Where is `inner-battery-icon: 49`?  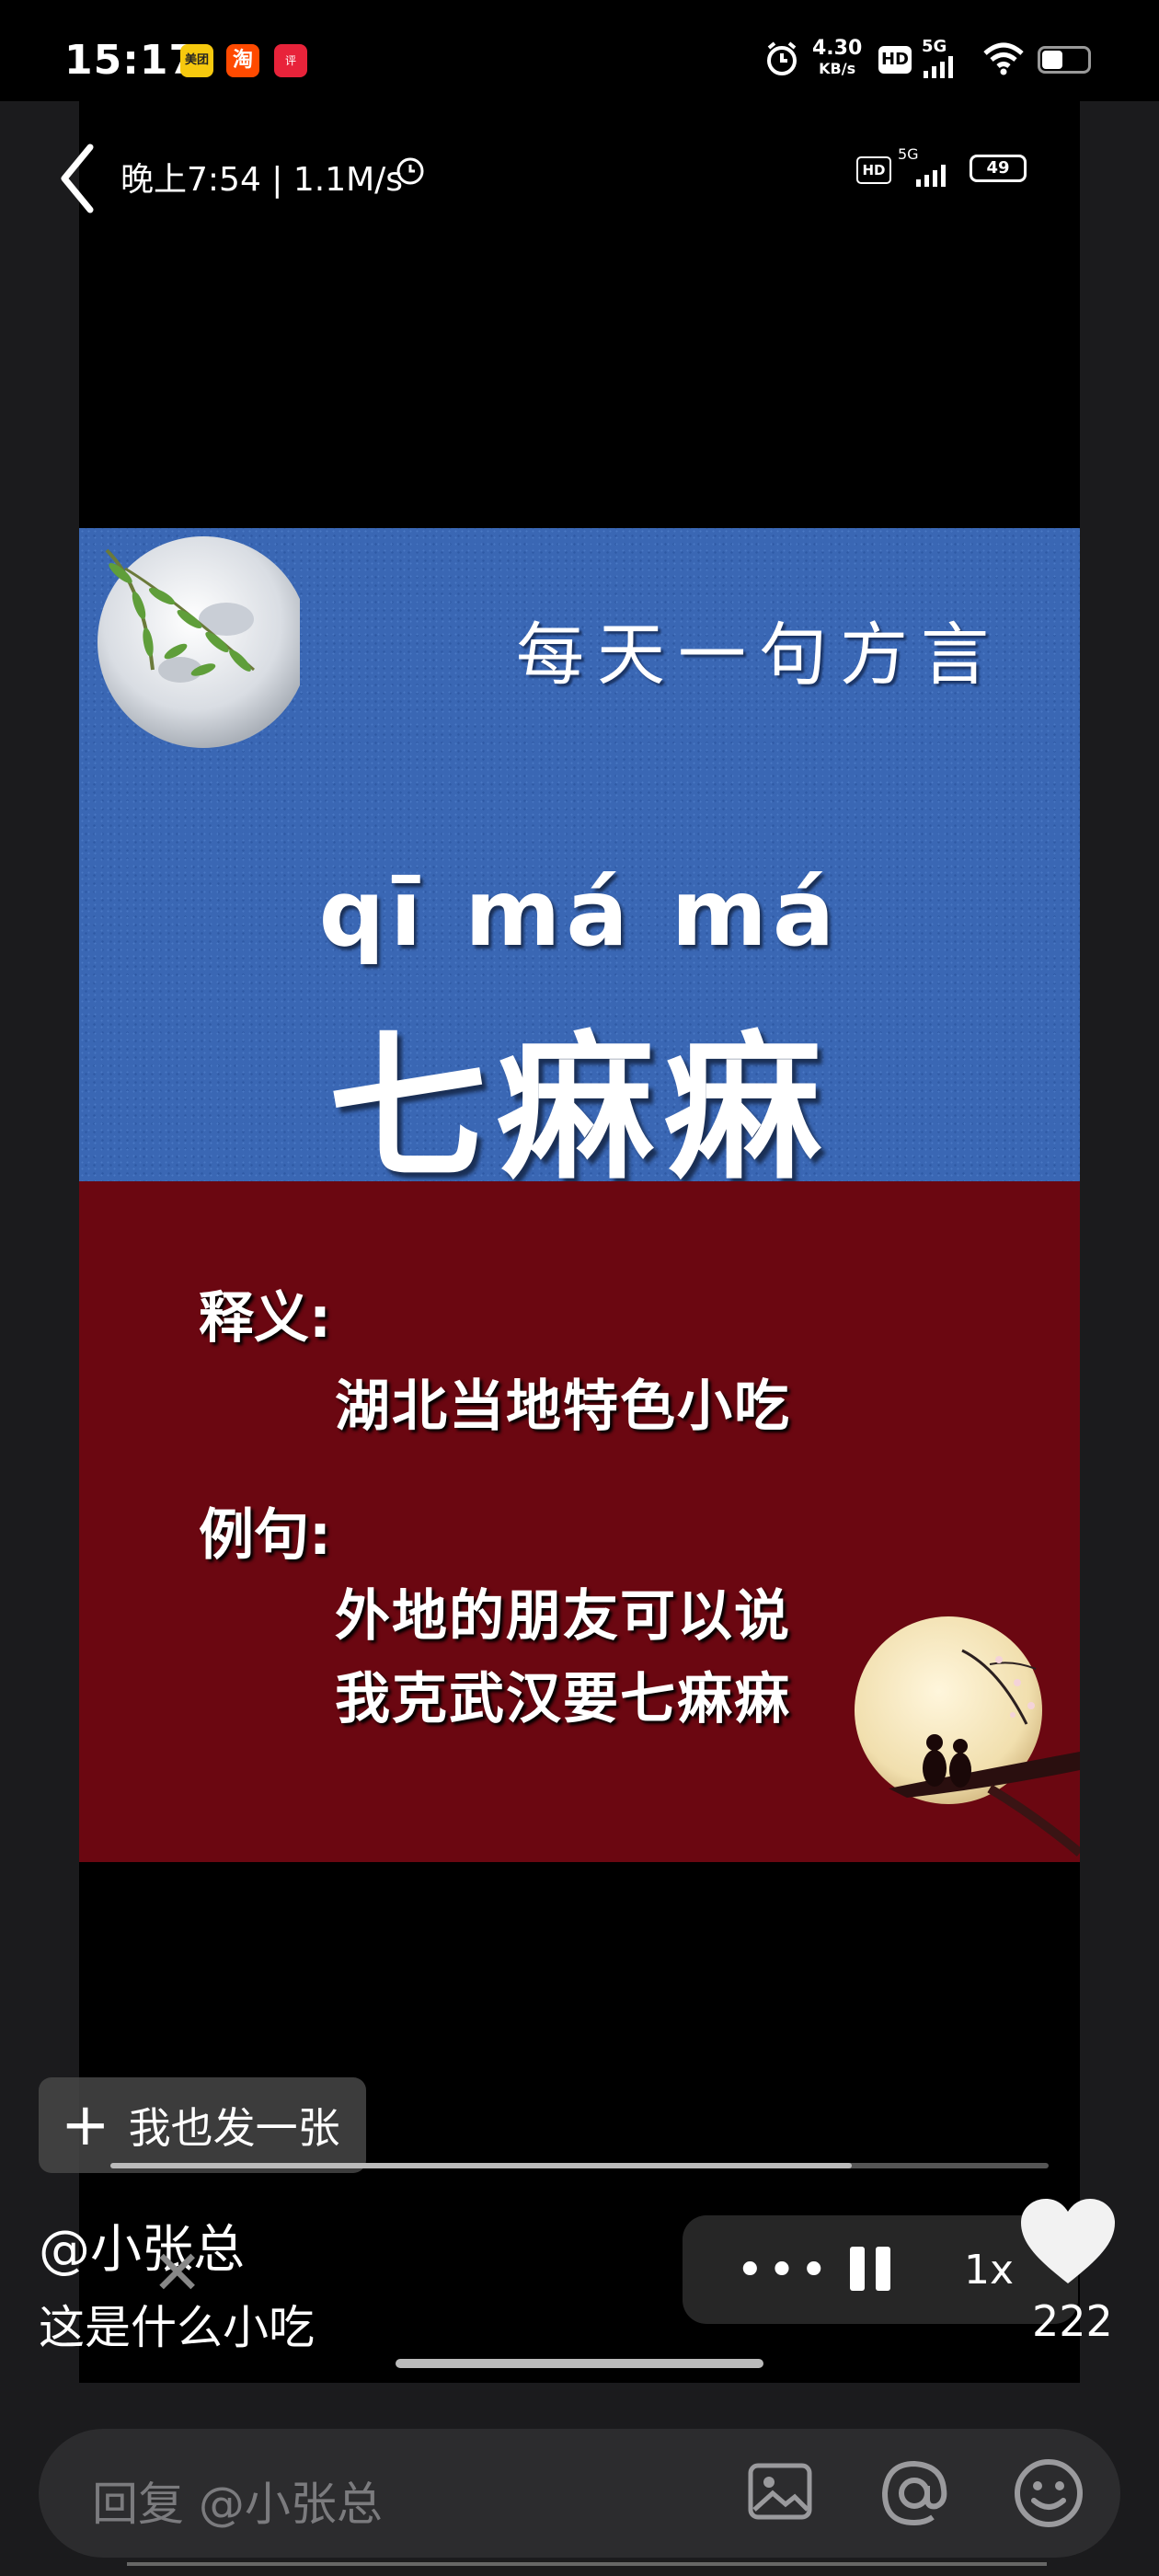
inner-battery-icon: 49 is located at coordinates (998, 168).